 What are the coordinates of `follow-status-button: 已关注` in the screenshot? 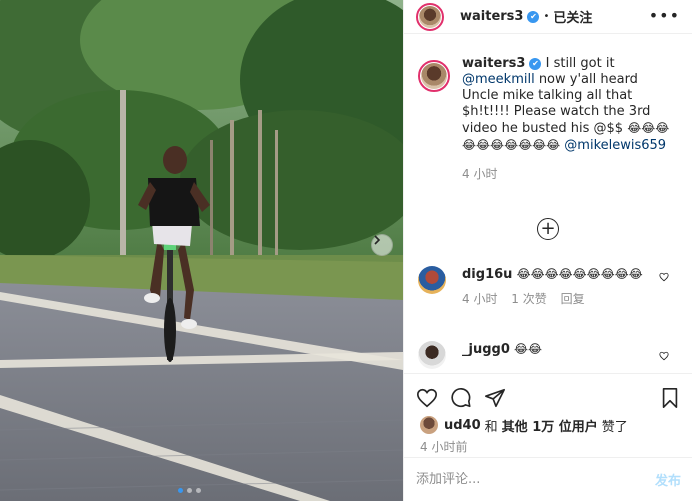 It's located at (572, 16).